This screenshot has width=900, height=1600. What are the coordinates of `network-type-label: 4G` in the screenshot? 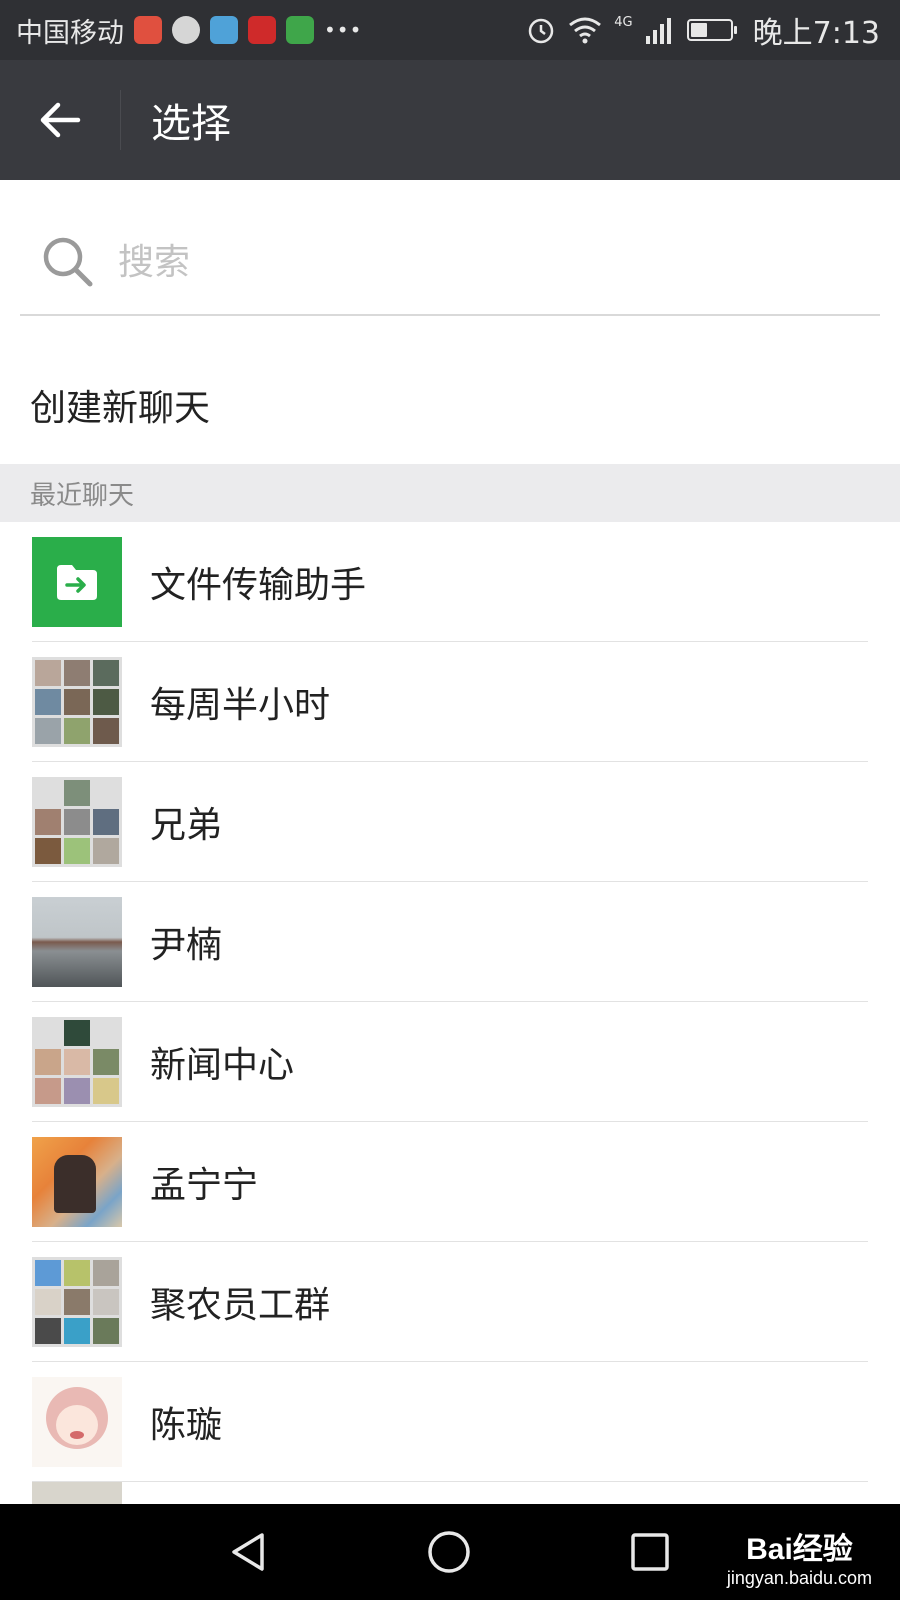 It's located at (623, 22).